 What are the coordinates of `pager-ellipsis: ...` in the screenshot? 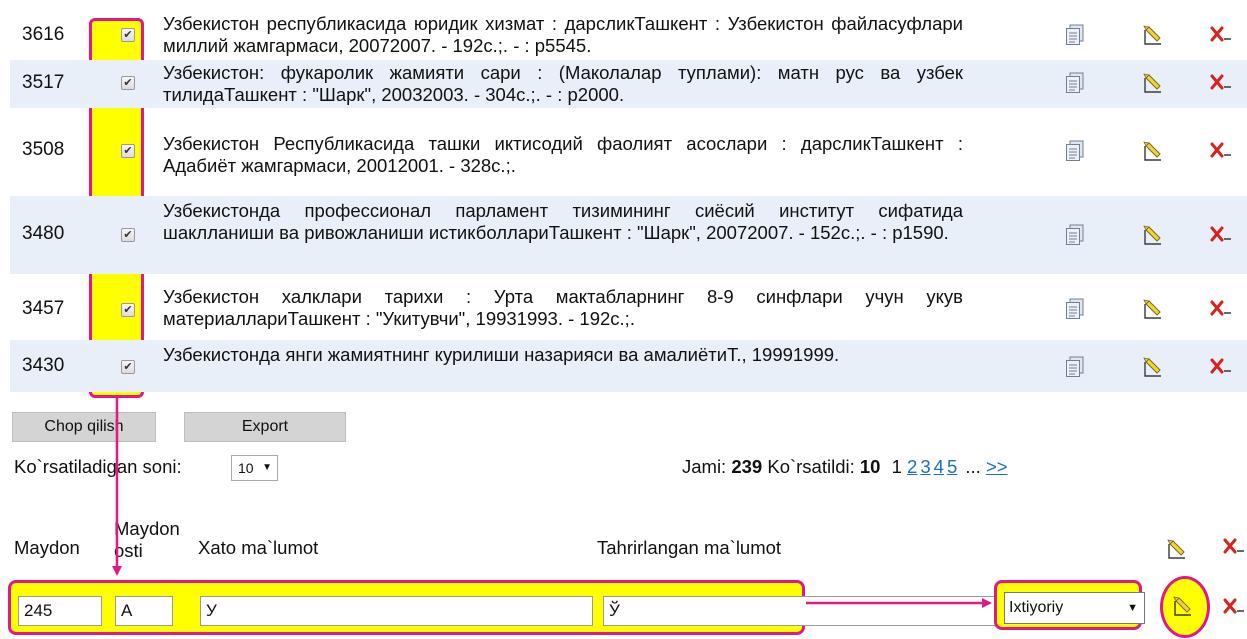 It's located at (973, 466).